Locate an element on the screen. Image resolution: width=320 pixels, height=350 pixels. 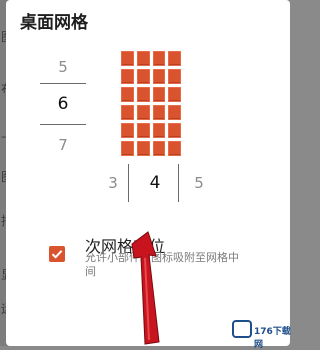
rows-number-picker: 5 6 7 is located at coordinates (63, 106).